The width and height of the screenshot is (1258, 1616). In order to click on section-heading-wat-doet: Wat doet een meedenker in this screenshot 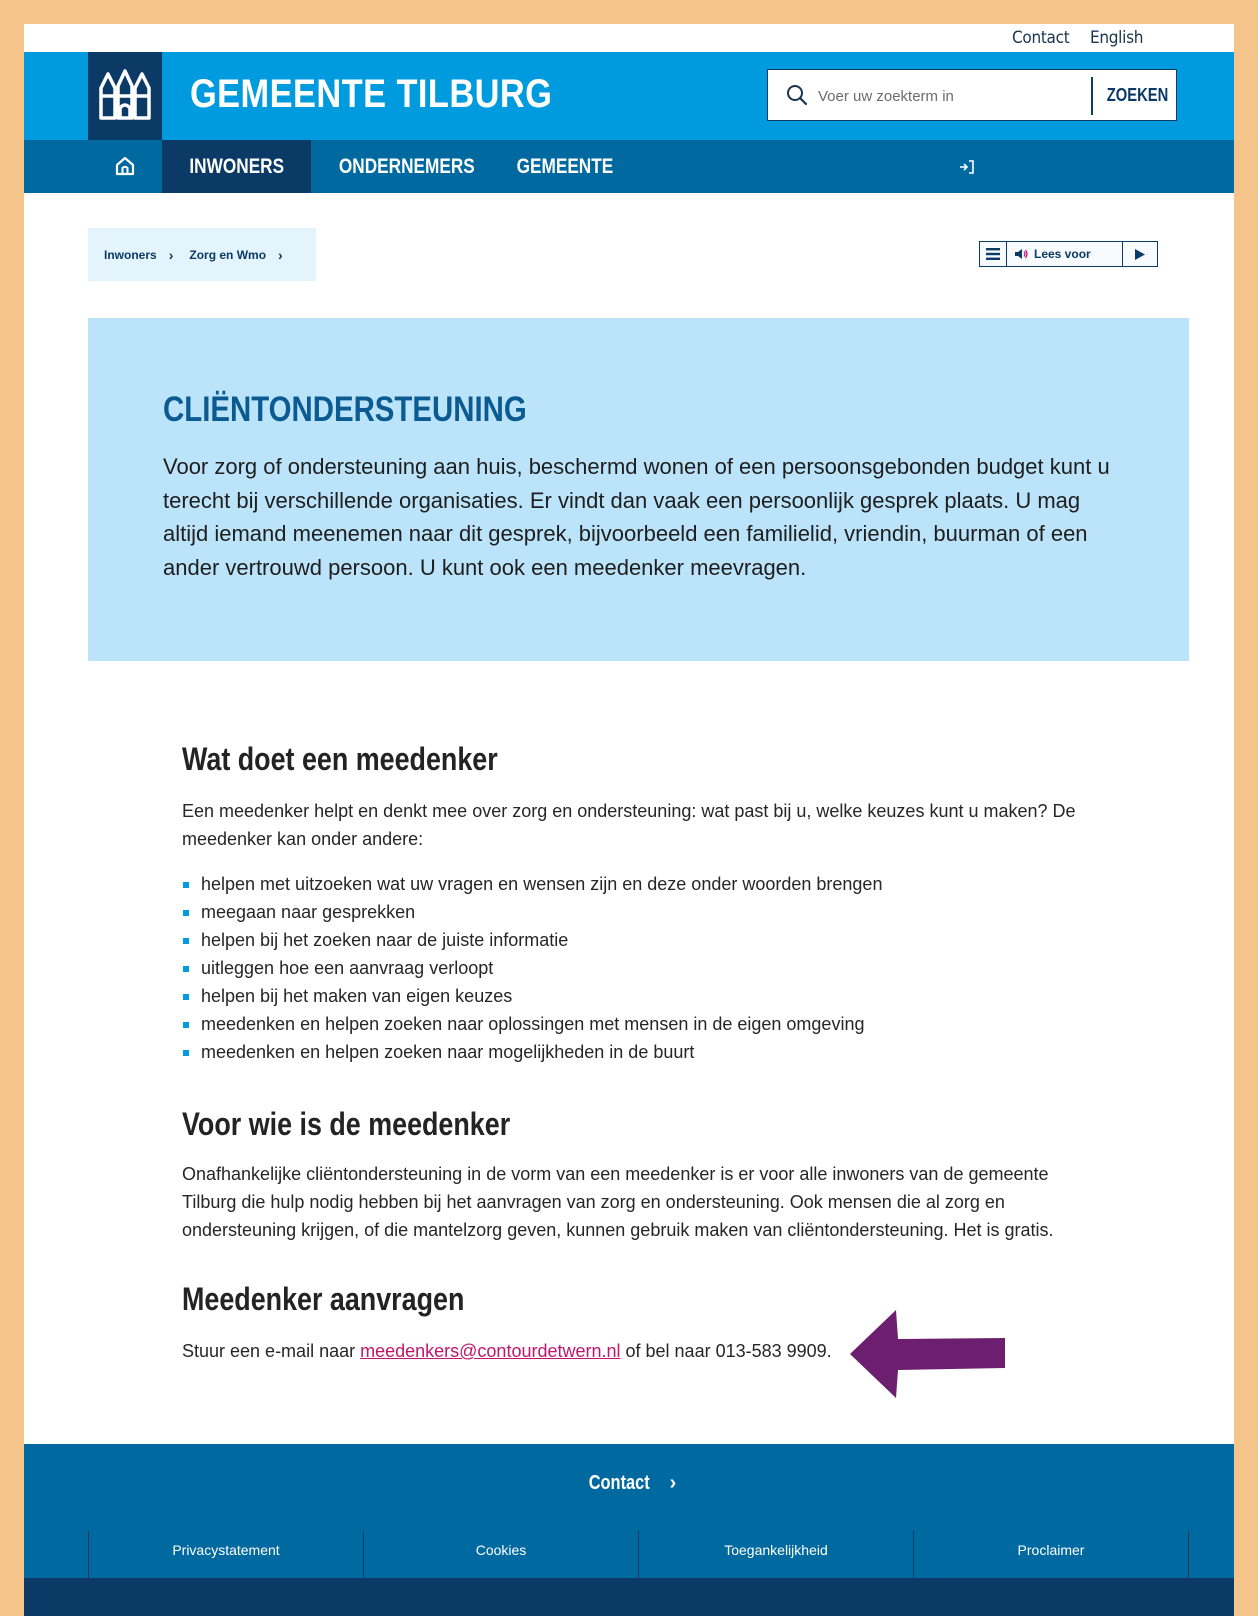, I will do `click(340, 759)`.